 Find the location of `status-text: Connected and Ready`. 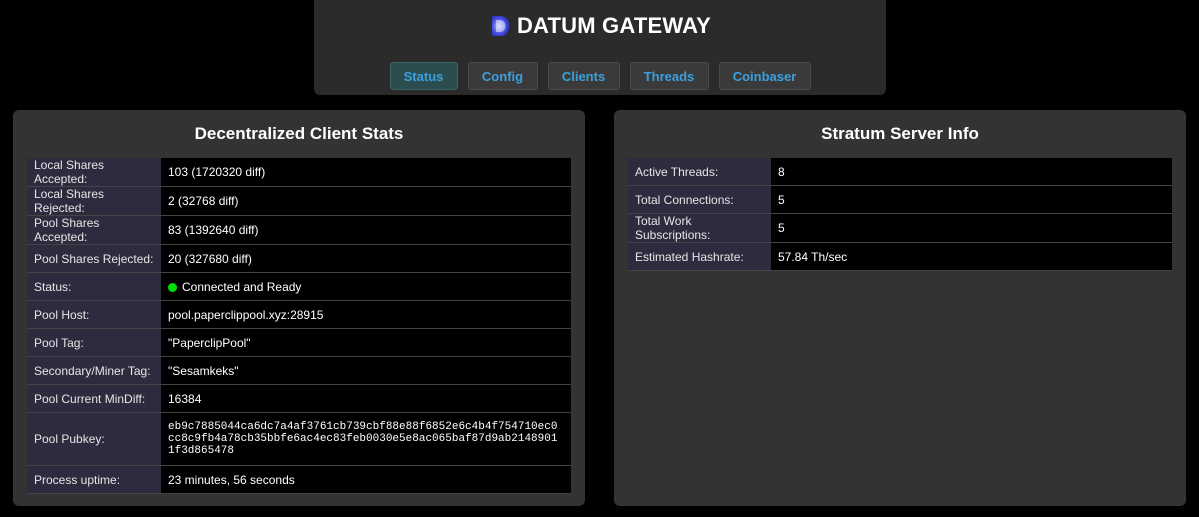

status-text: Connected and Ready is located at coordinates (242, 286).